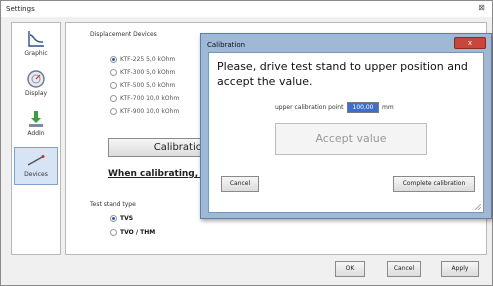 This screenshot has height=286, width=493. What do you see at coordinates (240, 184) in the screenshot?
I see `dialog-cancel-button: Cancel` at bounding box center [240, 184].